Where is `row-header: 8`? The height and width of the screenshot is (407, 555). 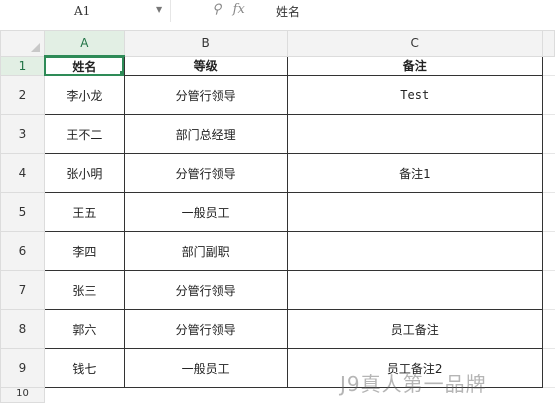
row-header: 8 is located at coordinates (22, 329).